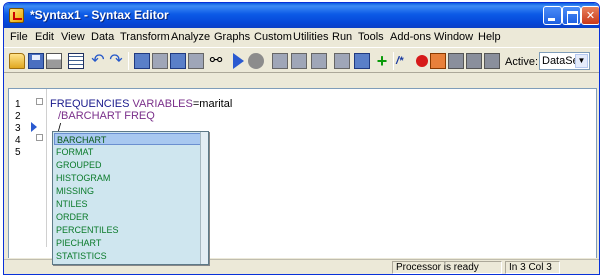 Image resolution: width=603 pixels, height=278 pixels. Describe the element at coordinates (142, 61) in the screenshot. I see `goto-data-icon` at that location.